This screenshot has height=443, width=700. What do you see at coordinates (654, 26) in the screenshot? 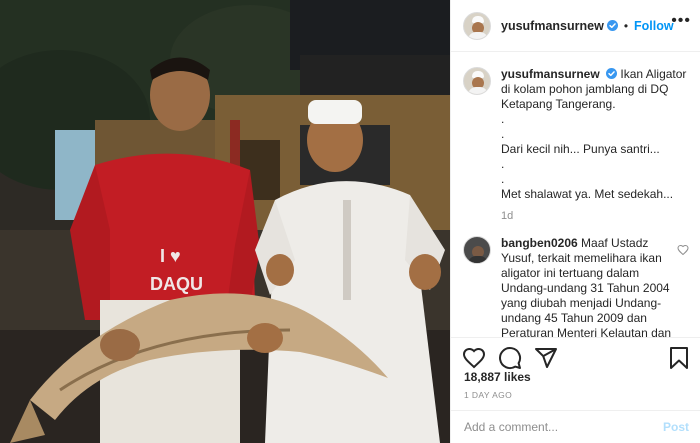
I see `follow-button: Follow` at bounding box center [654, 26].